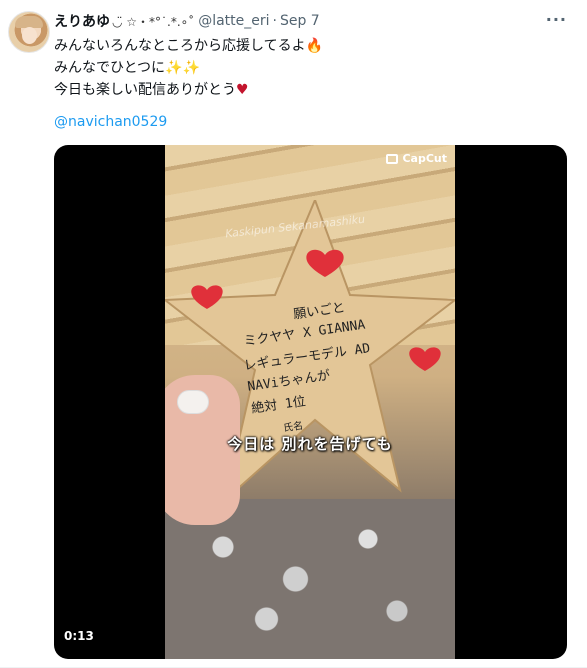 The image size is (587, 668). Describe the element at coordinates (300, 21) in the screenshot. I see `tweet-date: Sep 7` at that location.